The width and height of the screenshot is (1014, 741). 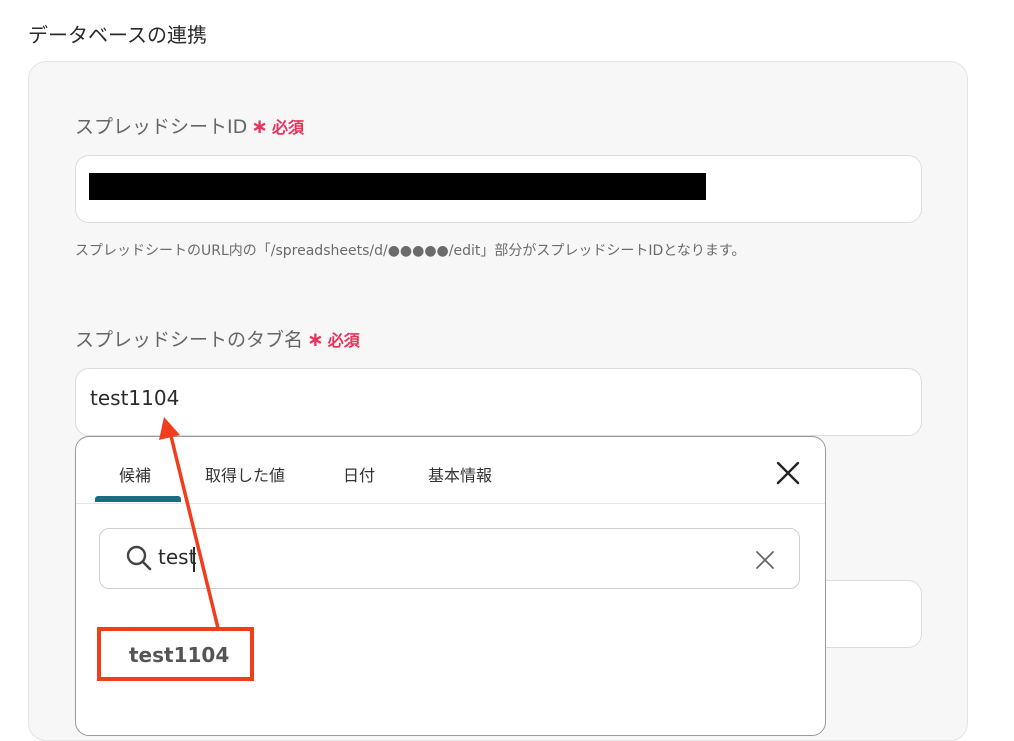 What do you see at coordinates (135, 474) in the screenshot?
I see `tab-suggestions: 候補` at bounding box center [135, 474].